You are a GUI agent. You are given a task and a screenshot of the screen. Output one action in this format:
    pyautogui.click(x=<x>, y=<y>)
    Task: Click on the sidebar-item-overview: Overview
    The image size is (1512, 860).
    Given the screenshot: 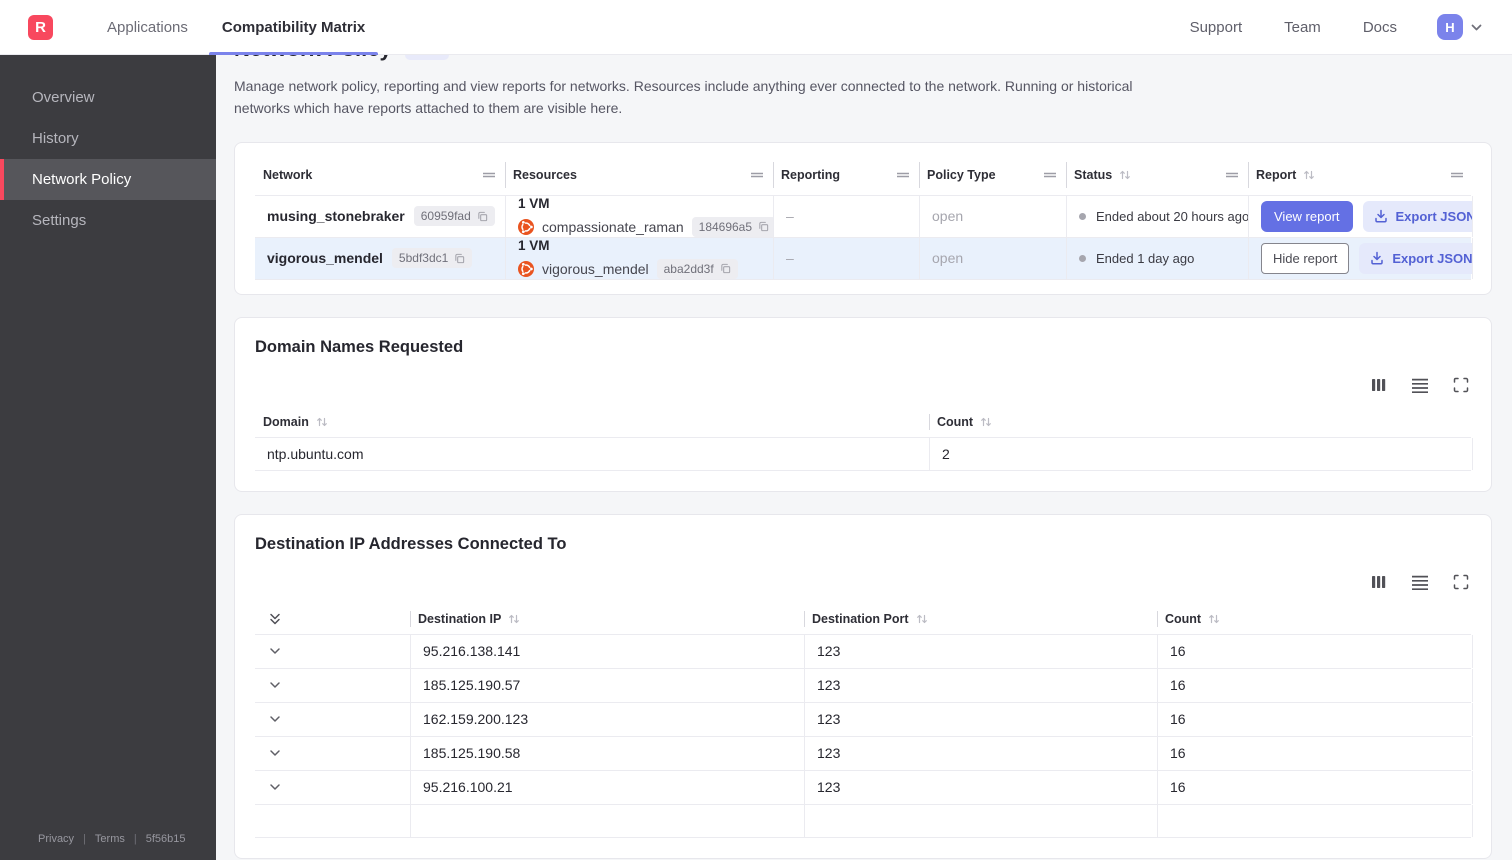 What is the action you would take?
    pyautogui.click(x=108, y=97)
    